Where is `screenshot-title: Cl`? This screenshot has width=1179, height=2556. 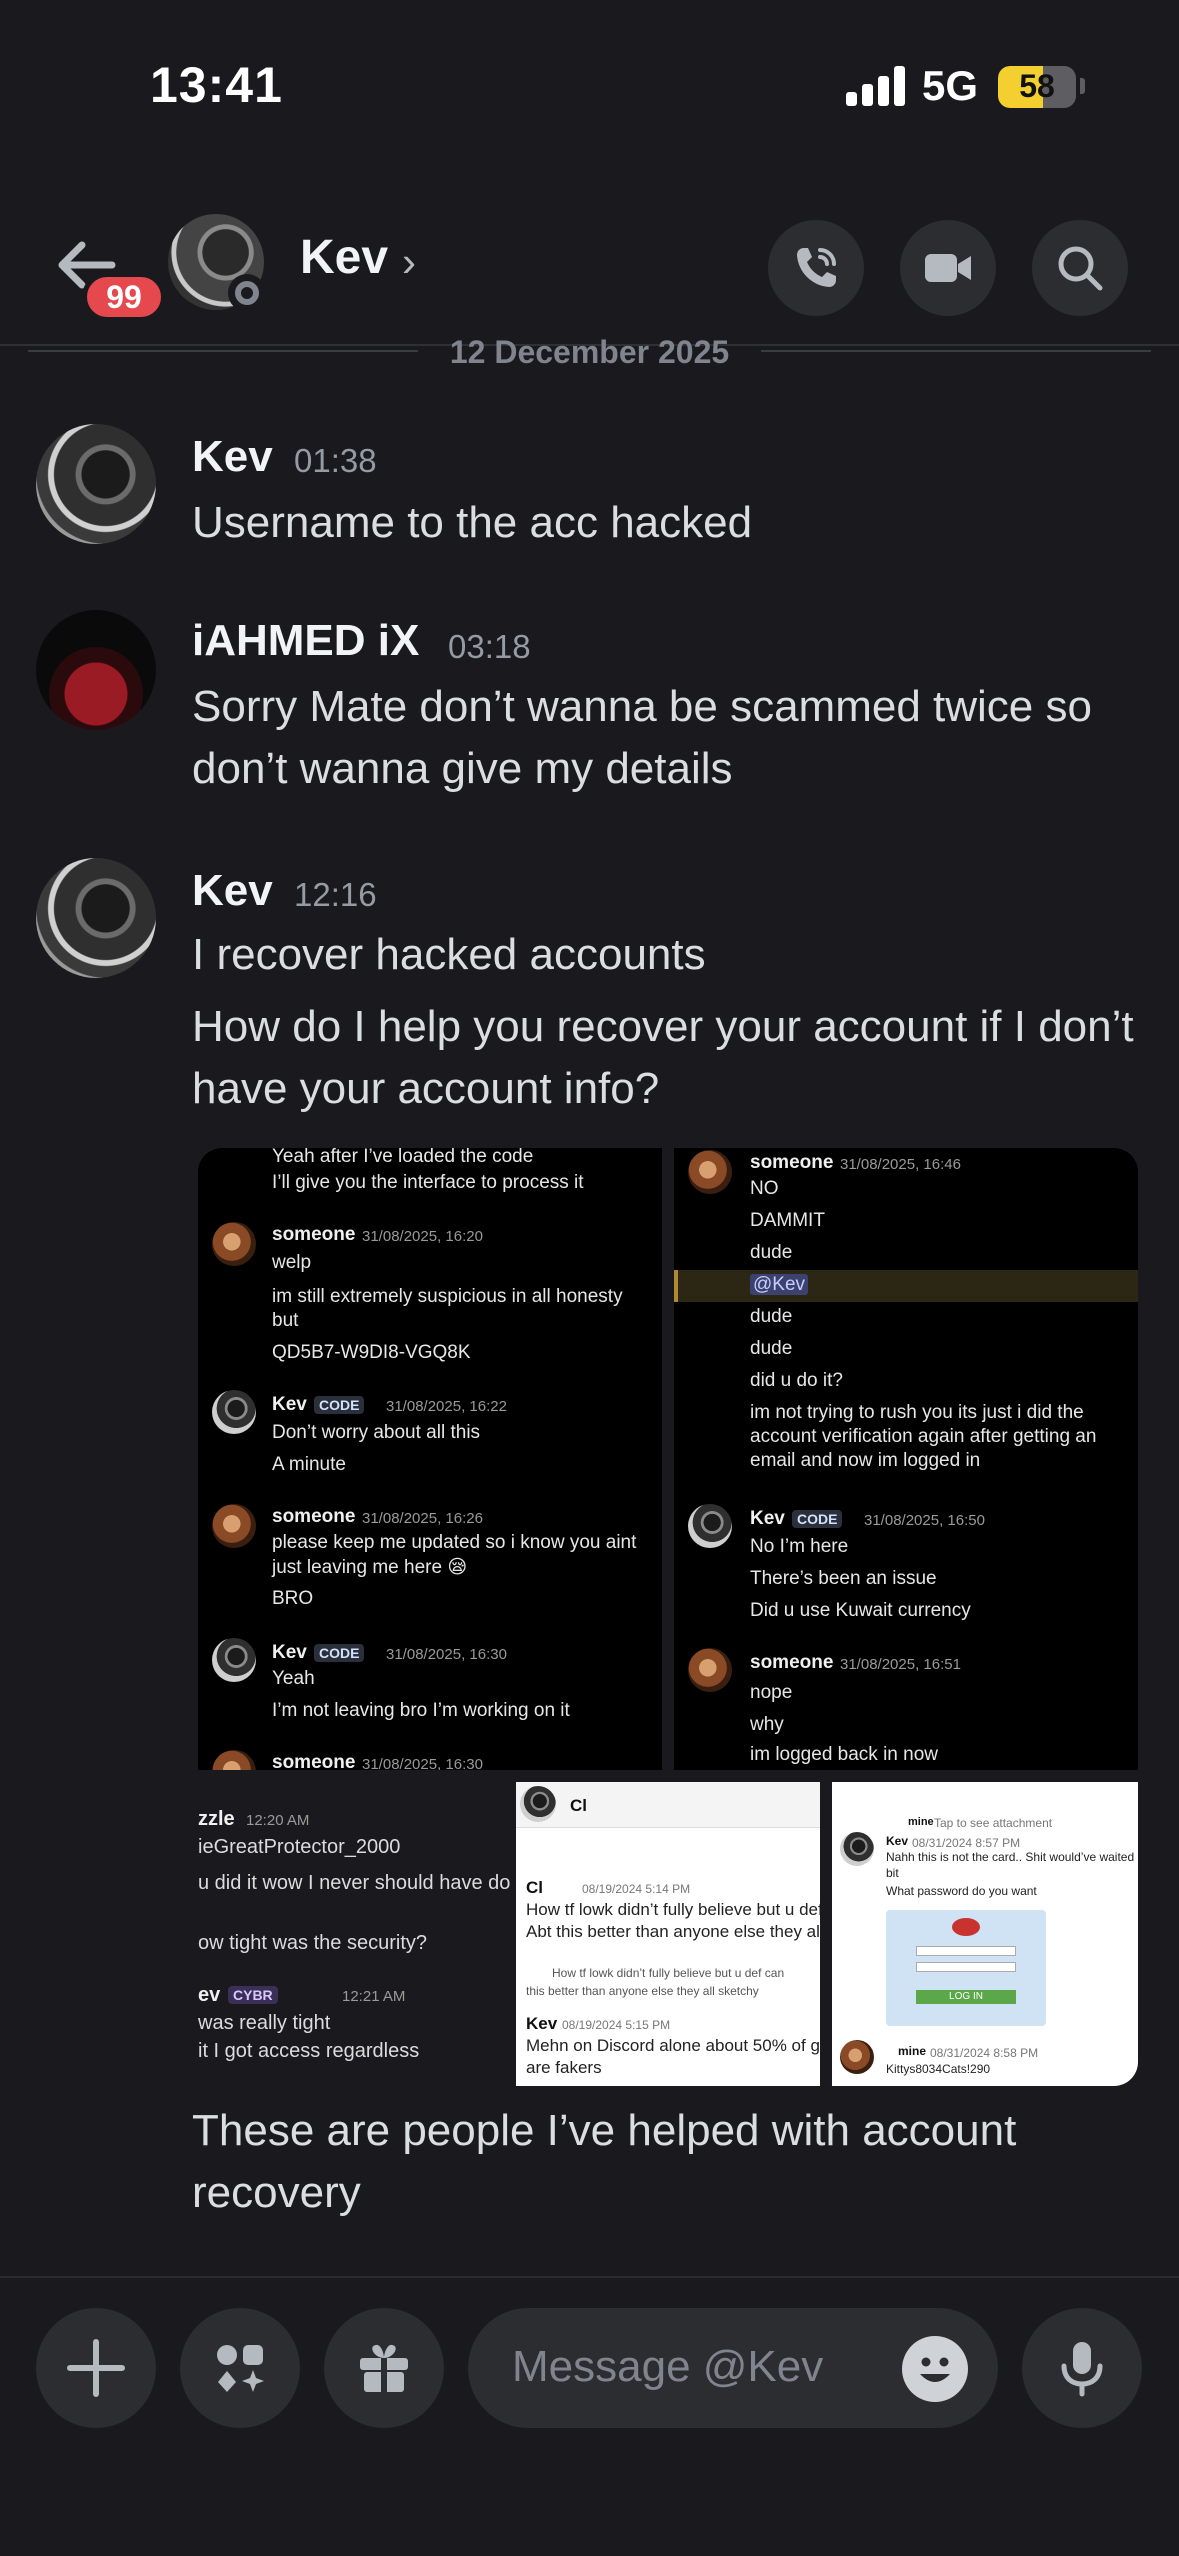
screenshot-title: Cl is located at coordinates (578, 1805).